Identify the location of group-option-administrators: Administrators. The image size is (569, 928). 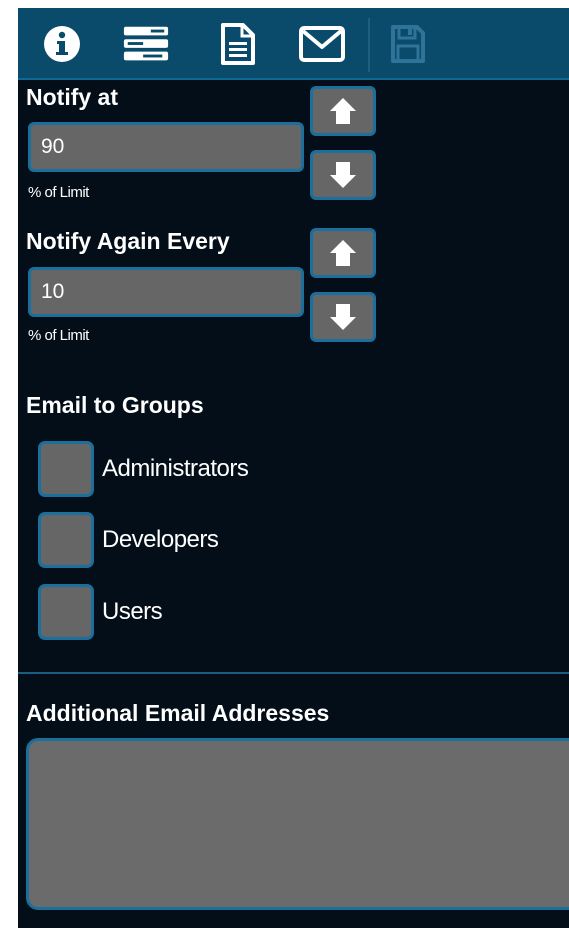
(143, 469).